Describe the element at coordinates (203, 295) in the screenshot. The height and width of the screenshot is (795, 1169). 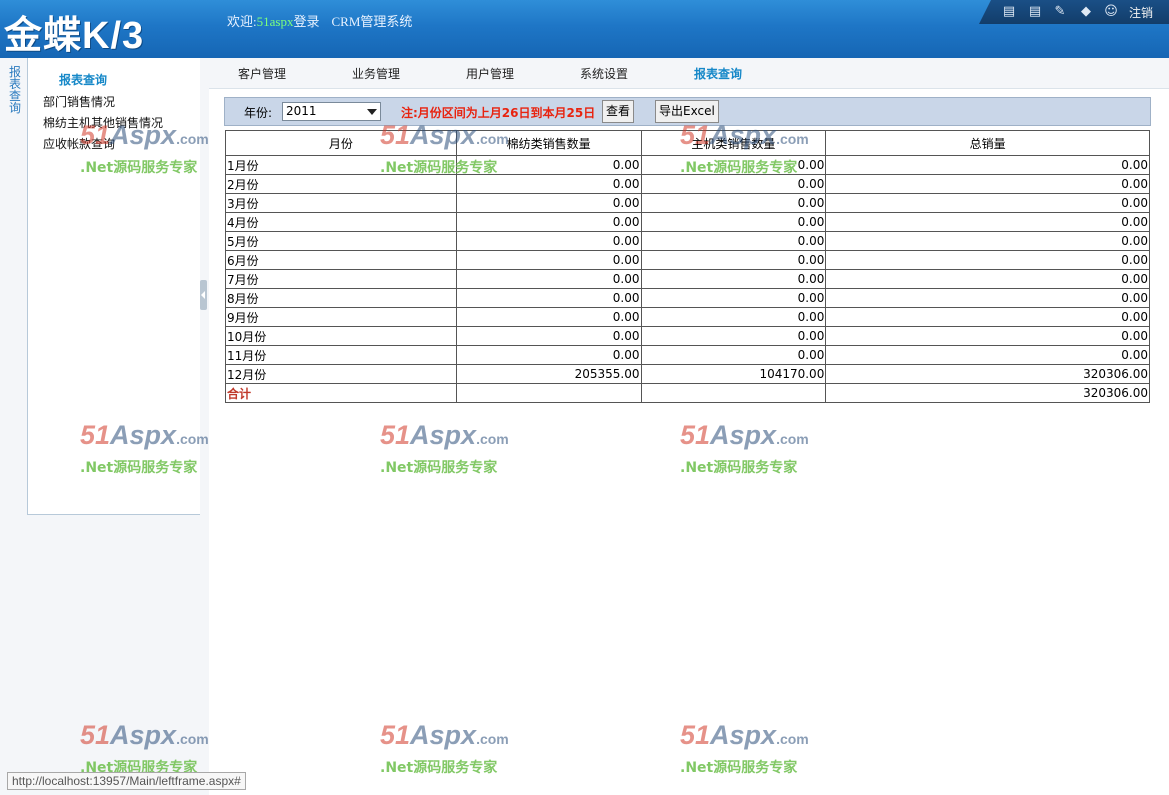
I see `collapse-sidebar-handle` at that location.